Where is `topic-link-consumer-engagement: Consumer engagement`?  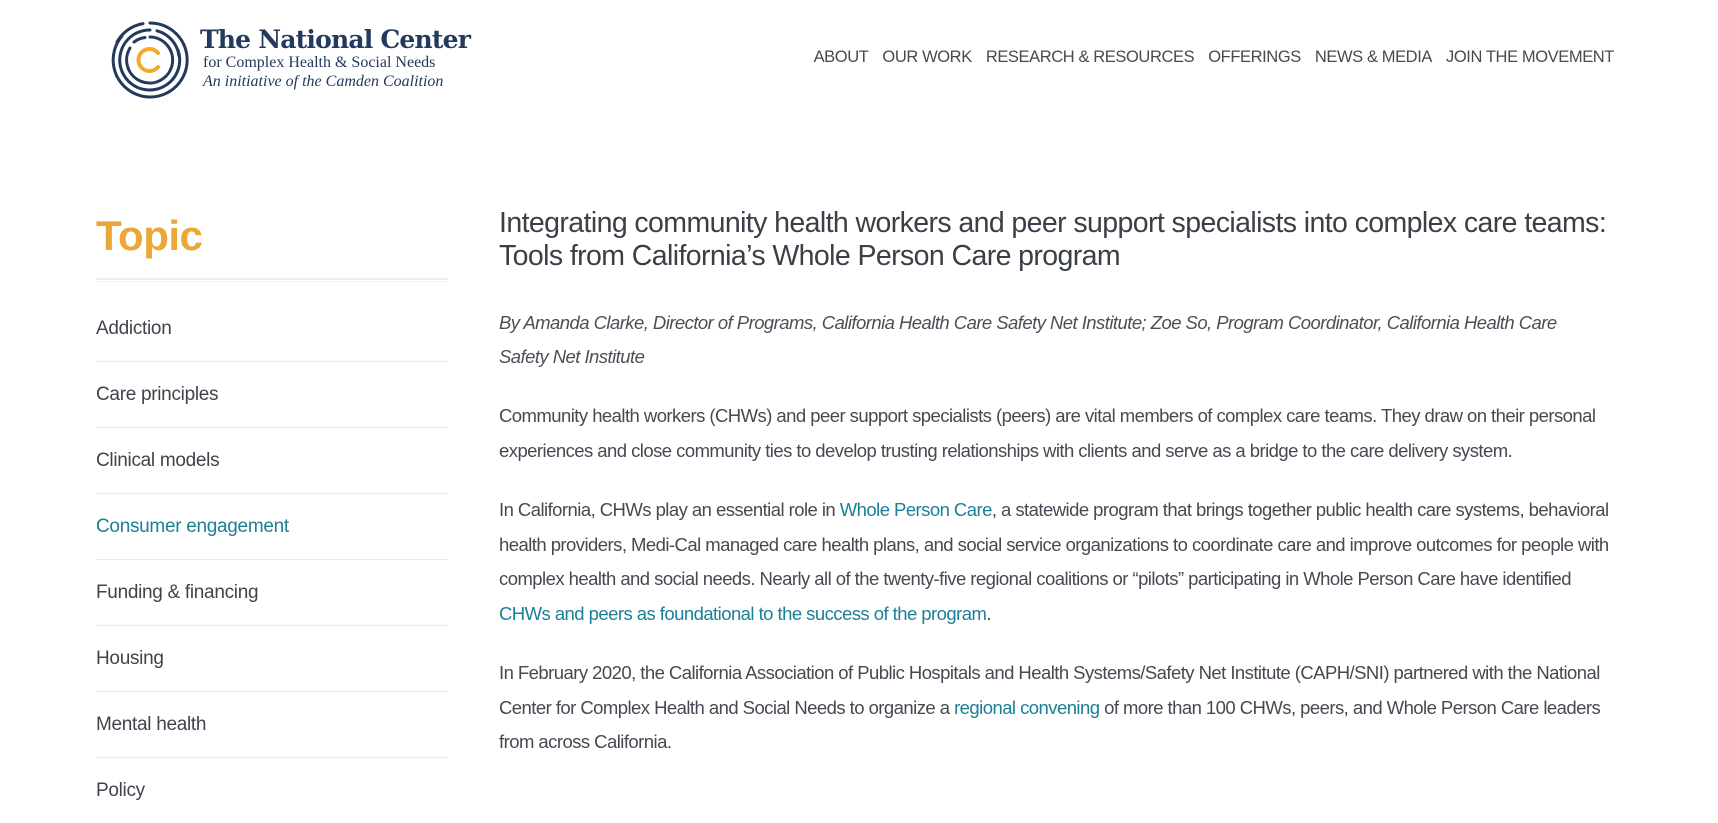
topic-link-consumer-engagement: Consumer engagement is located at coordinates (192, 527).